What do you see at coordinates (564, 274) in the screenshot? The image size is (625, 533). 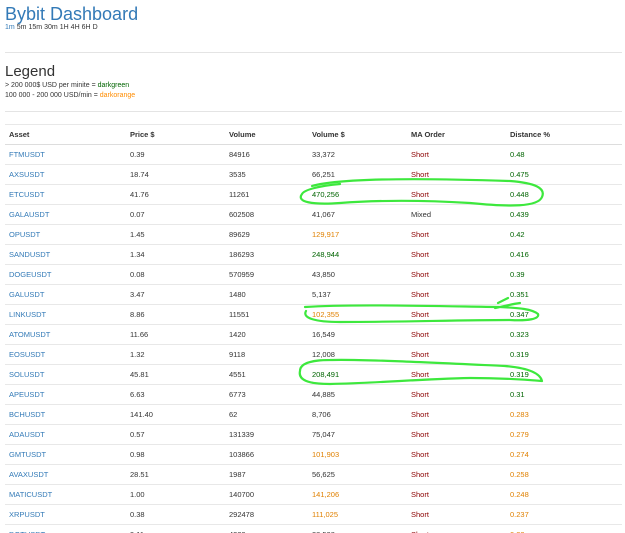 I see `distance-cell: 0.39` at bounding box center [564, 274].